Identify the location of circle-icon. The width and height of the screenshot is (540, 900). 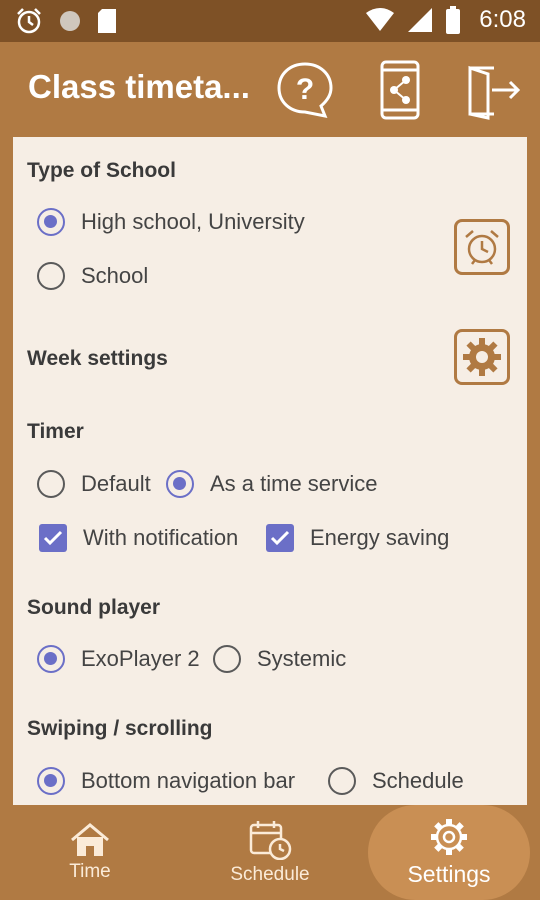
(70, 21).